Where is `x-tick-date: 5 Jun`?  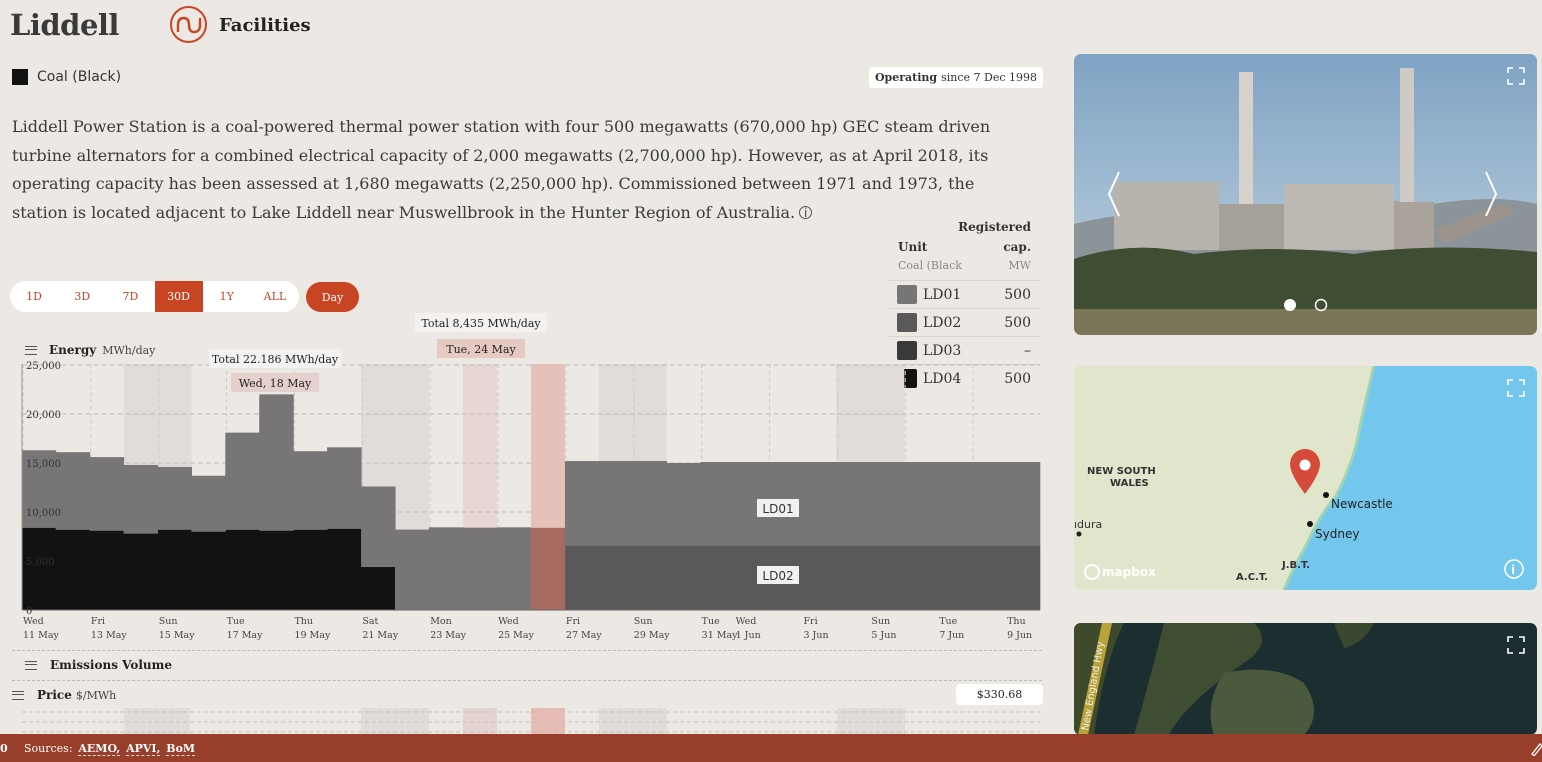
x-tick-date: 5 Jun is located at coordinates (883, 635).